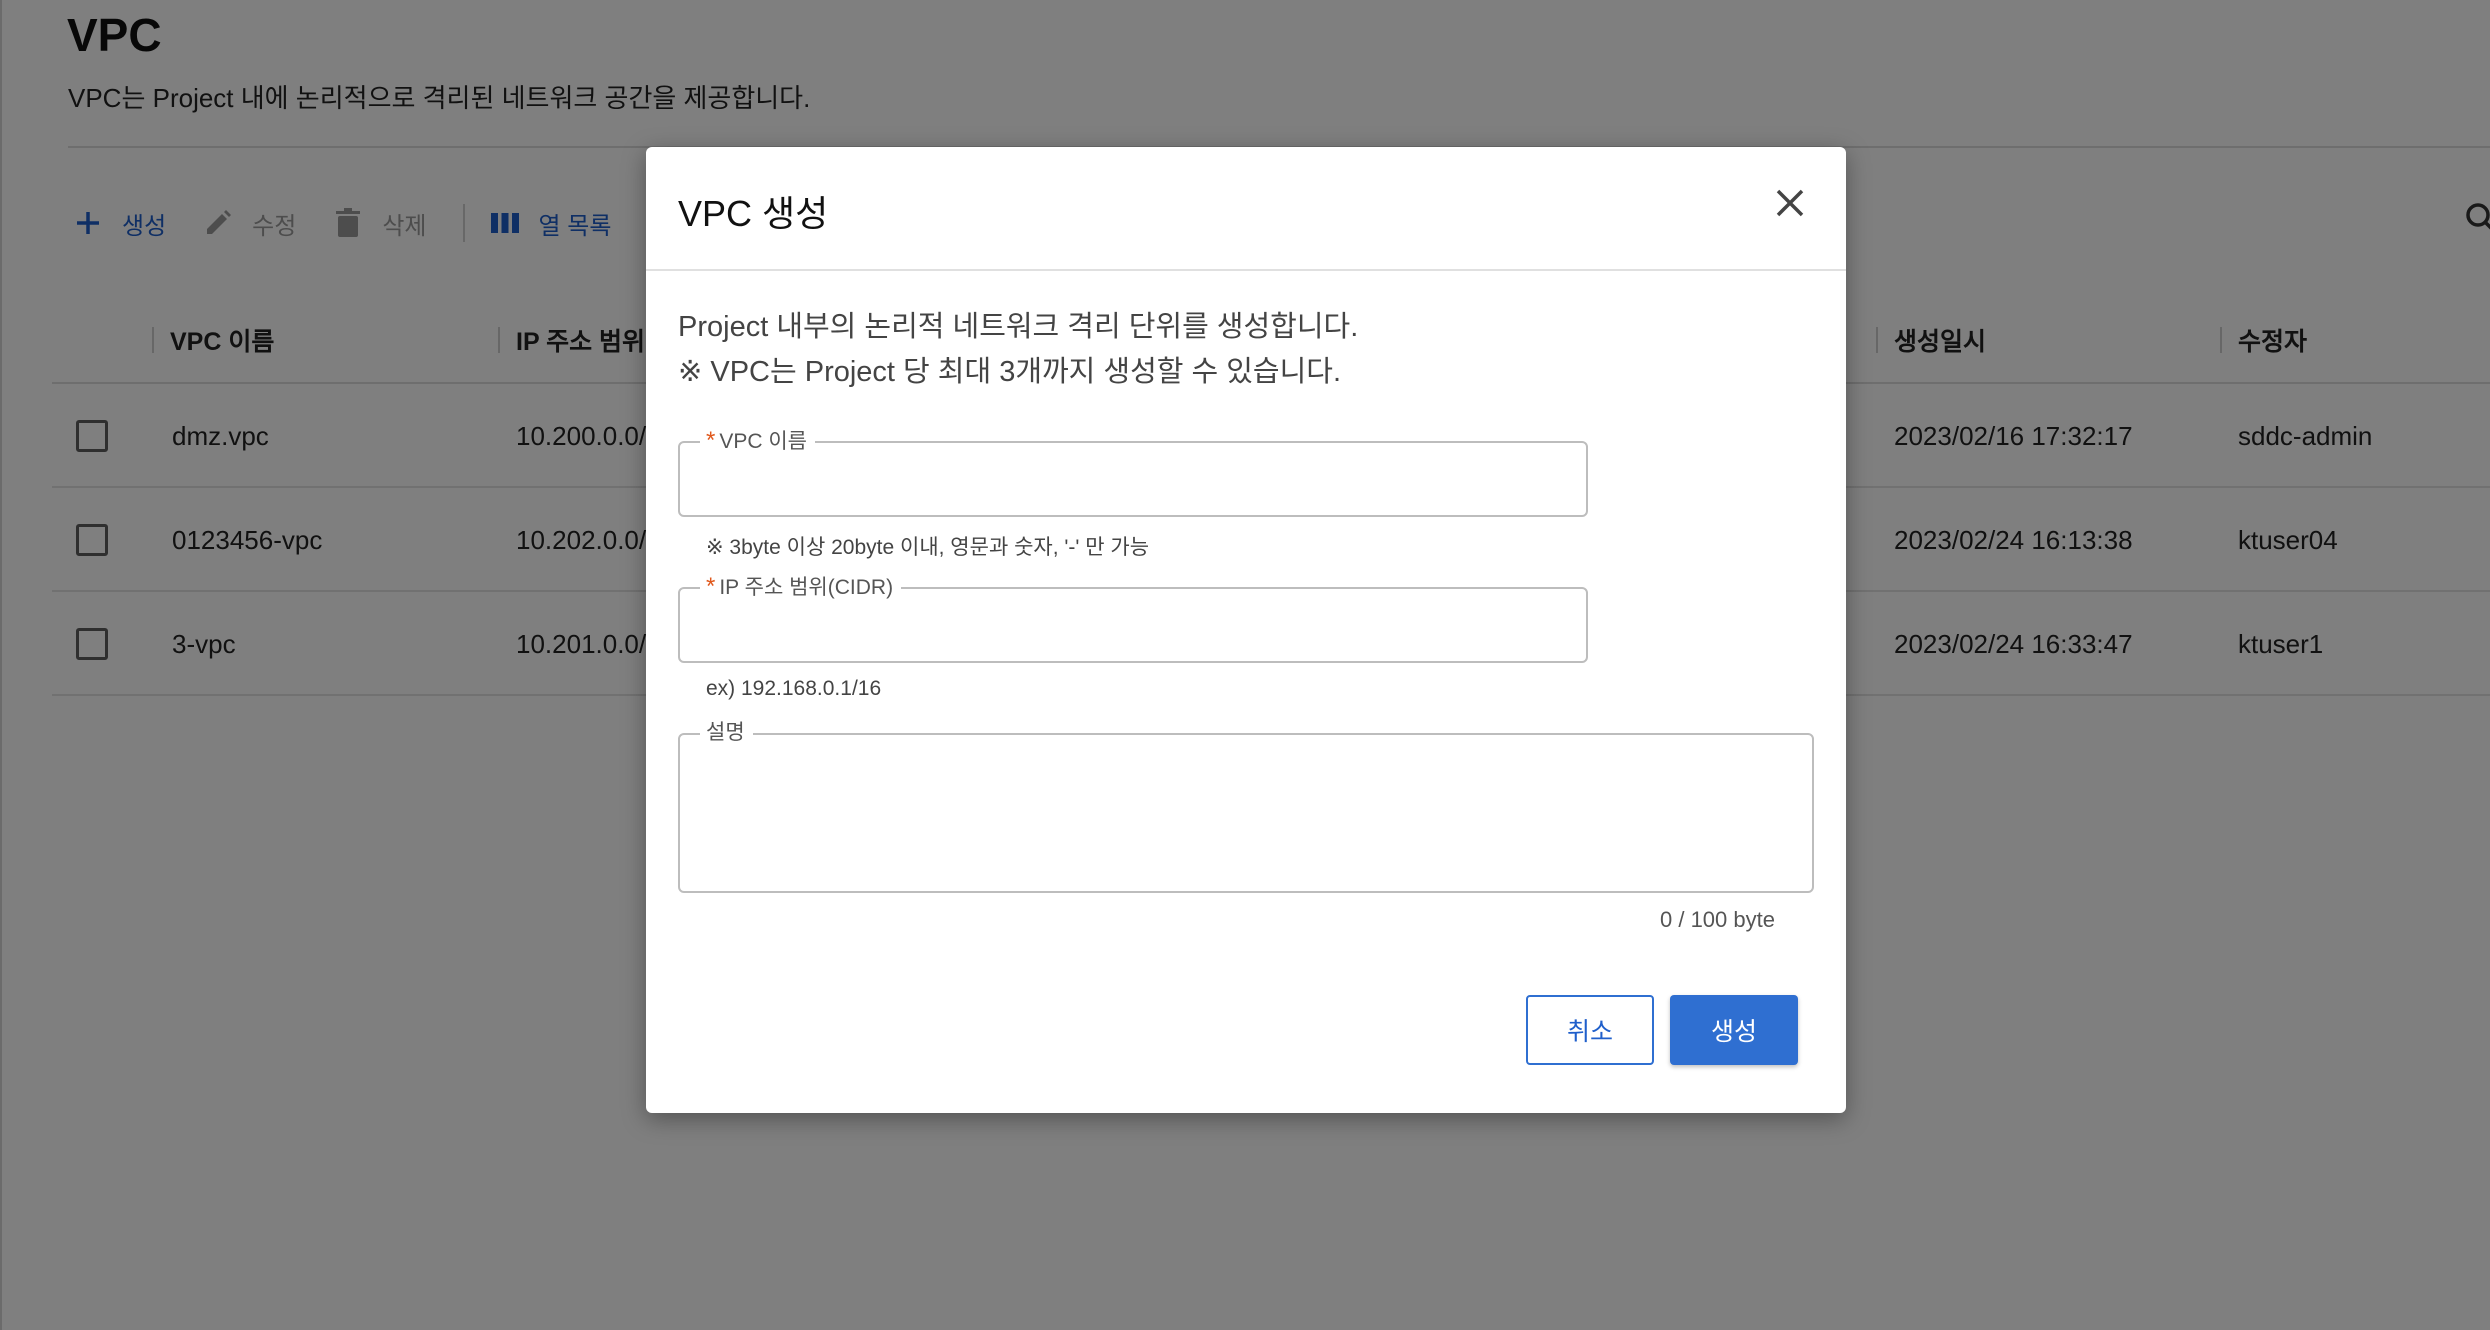 This screenshot has width=2490, height=1330. What do you see at coordinates (1734, 1030) in the screenshot?
I see `create-submit-button: 생성` at bounding box center [1734, 1030].